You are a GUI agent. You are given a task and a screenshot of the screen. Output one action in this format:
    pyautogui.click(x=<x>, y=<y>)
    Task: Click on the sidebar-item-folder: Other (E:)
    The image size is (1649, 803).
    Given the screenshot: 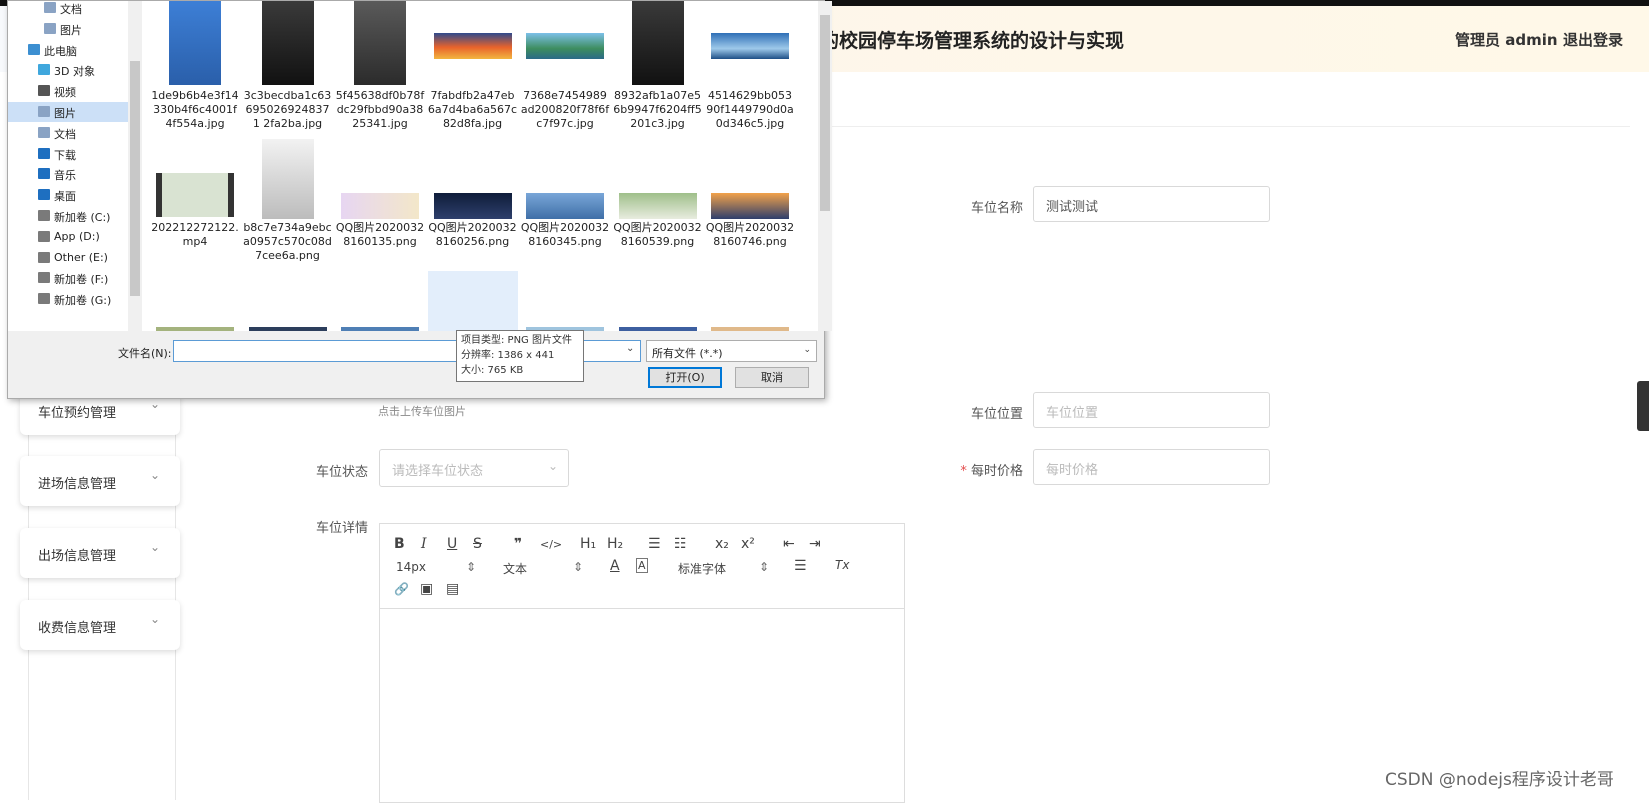 What is the action you would take?
    pyautogui.click(x=68, y=258)
    